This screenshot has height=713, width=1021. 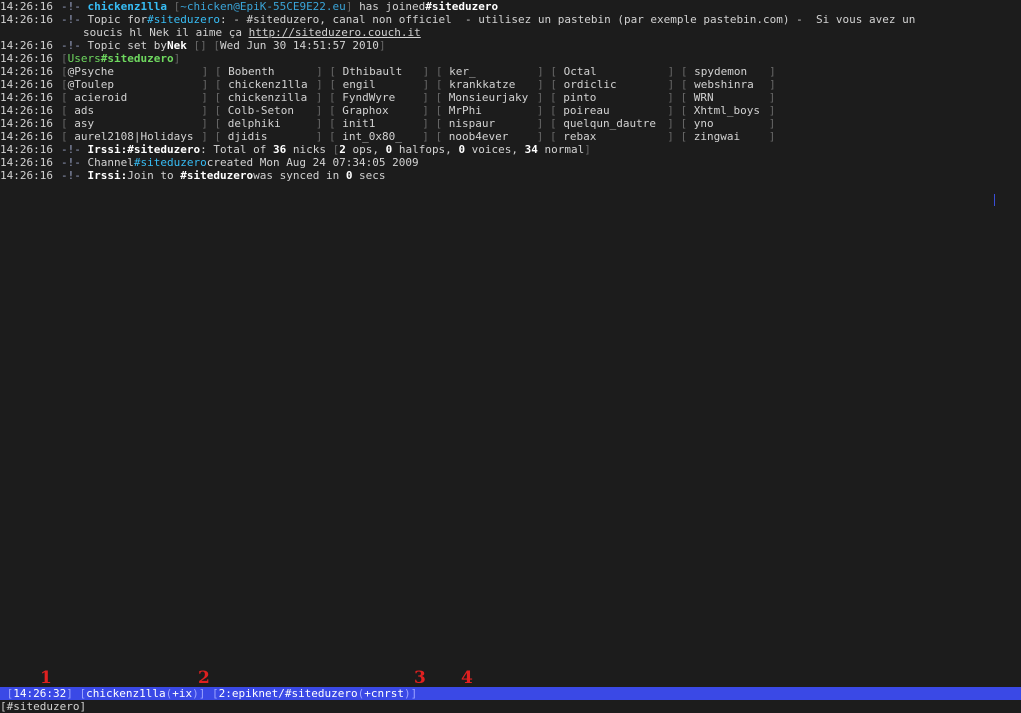 What do you see at coordinates (137, 58) in the screenshot?
I see `users-channel: #siteduzero` at bounding box center [137, 58].